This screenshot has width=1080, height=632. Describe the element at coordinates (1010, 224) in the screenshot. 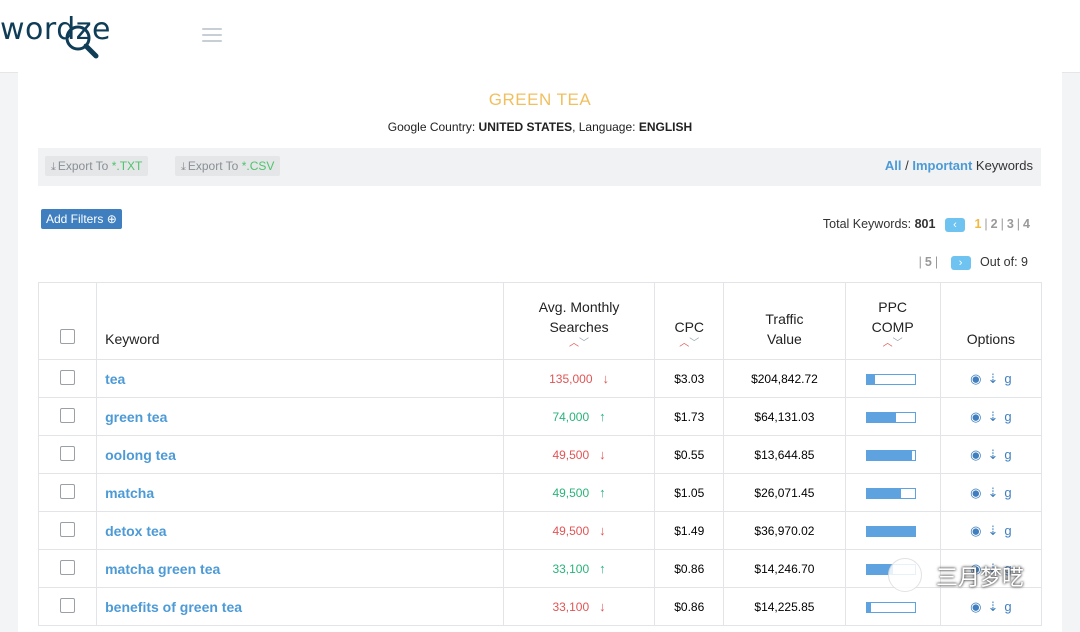

I see `page-link-3: 3` at that location.